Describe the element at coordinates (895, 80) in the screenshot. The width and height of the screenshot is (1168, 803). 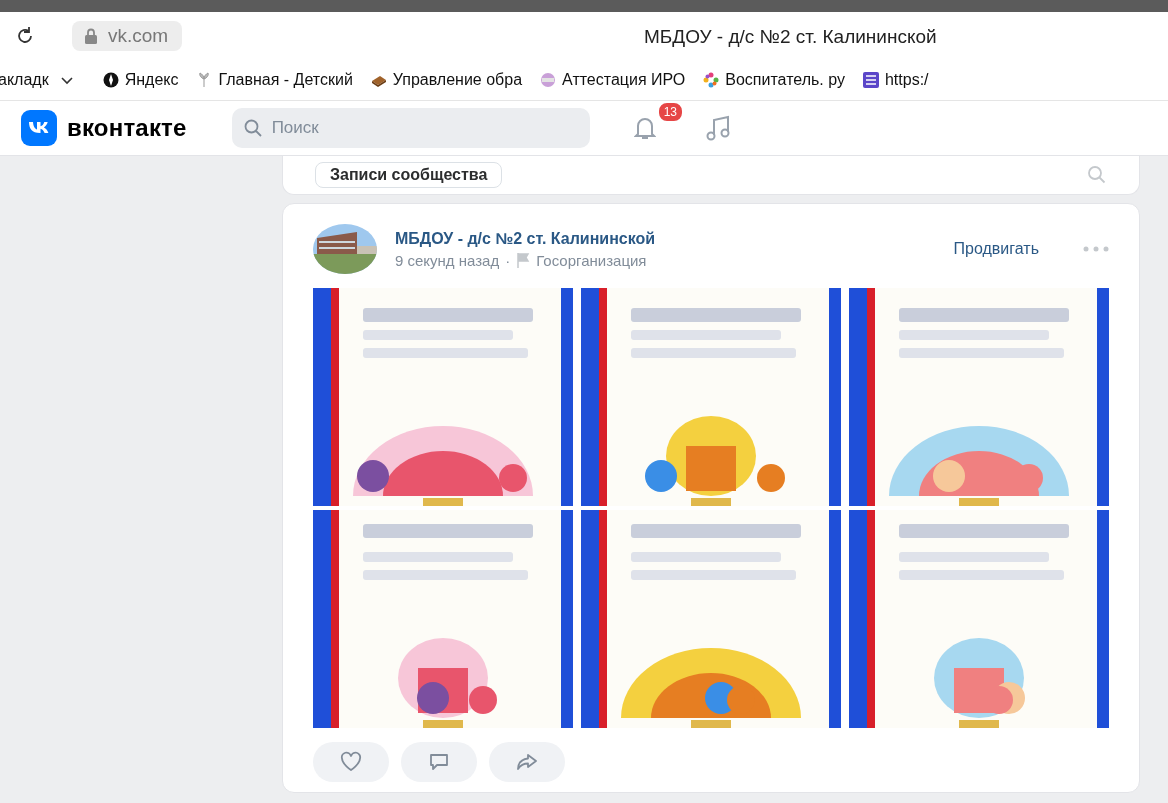
I see `bookmark: https:/` at that location.